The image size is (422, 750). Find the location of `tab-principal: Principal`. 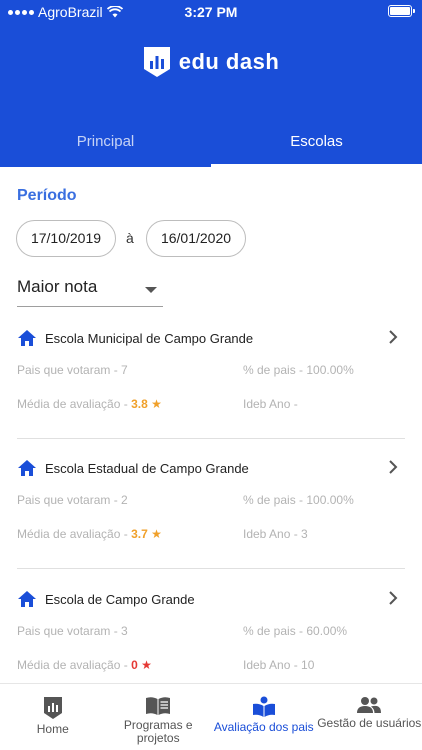

tab-principal: Principal is located at coordinates (105, 142).